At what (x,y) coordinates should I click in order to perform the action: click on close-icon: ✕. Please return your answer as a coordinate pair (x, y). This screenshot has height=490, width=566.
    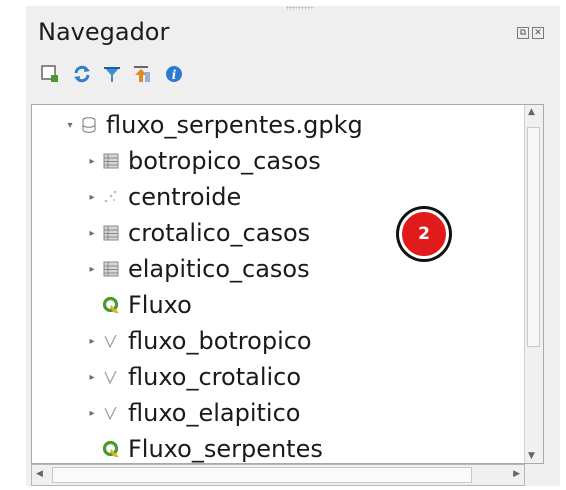
    Looking at the image, I should click on (538, 33).